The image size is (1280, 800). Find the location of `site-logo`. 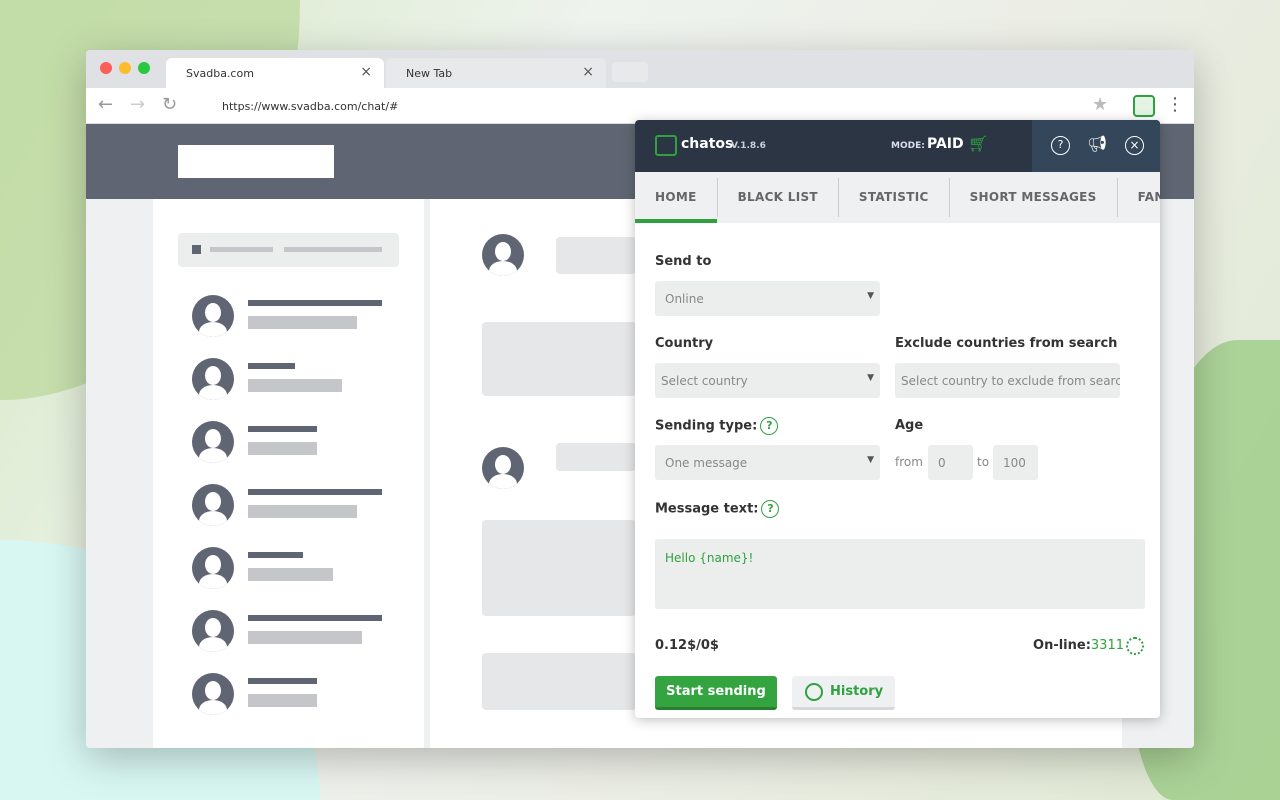

site-logo is located at coordinates (256, 161).